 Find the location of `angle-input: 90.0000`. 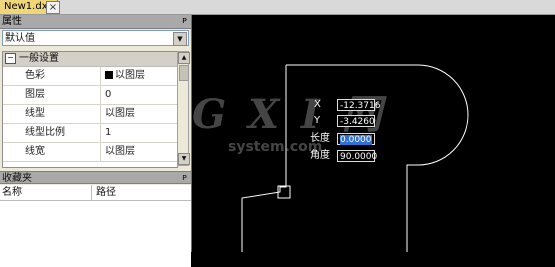

angle-input: 90.0000 is located at coordinates (357, 156).